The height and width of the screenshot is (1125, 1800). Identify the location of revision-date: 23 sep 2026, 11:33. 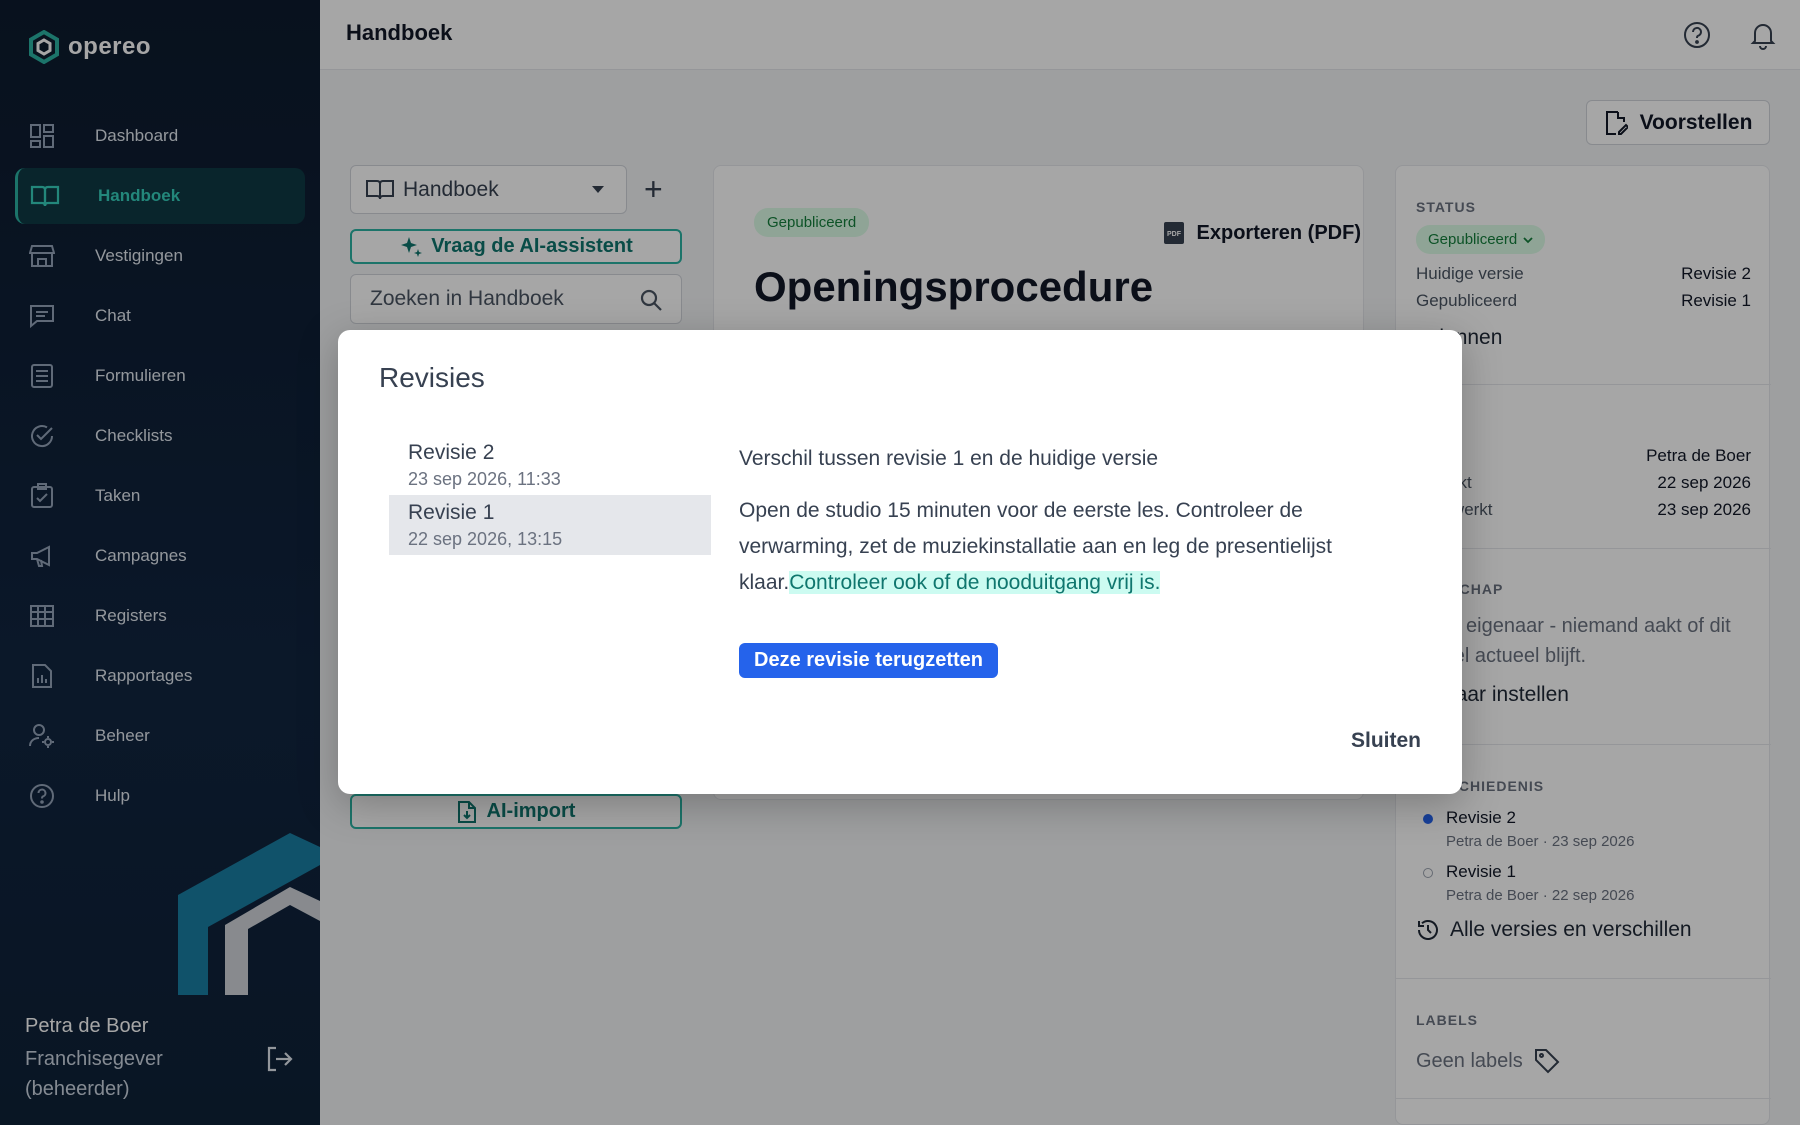
(484, 479).